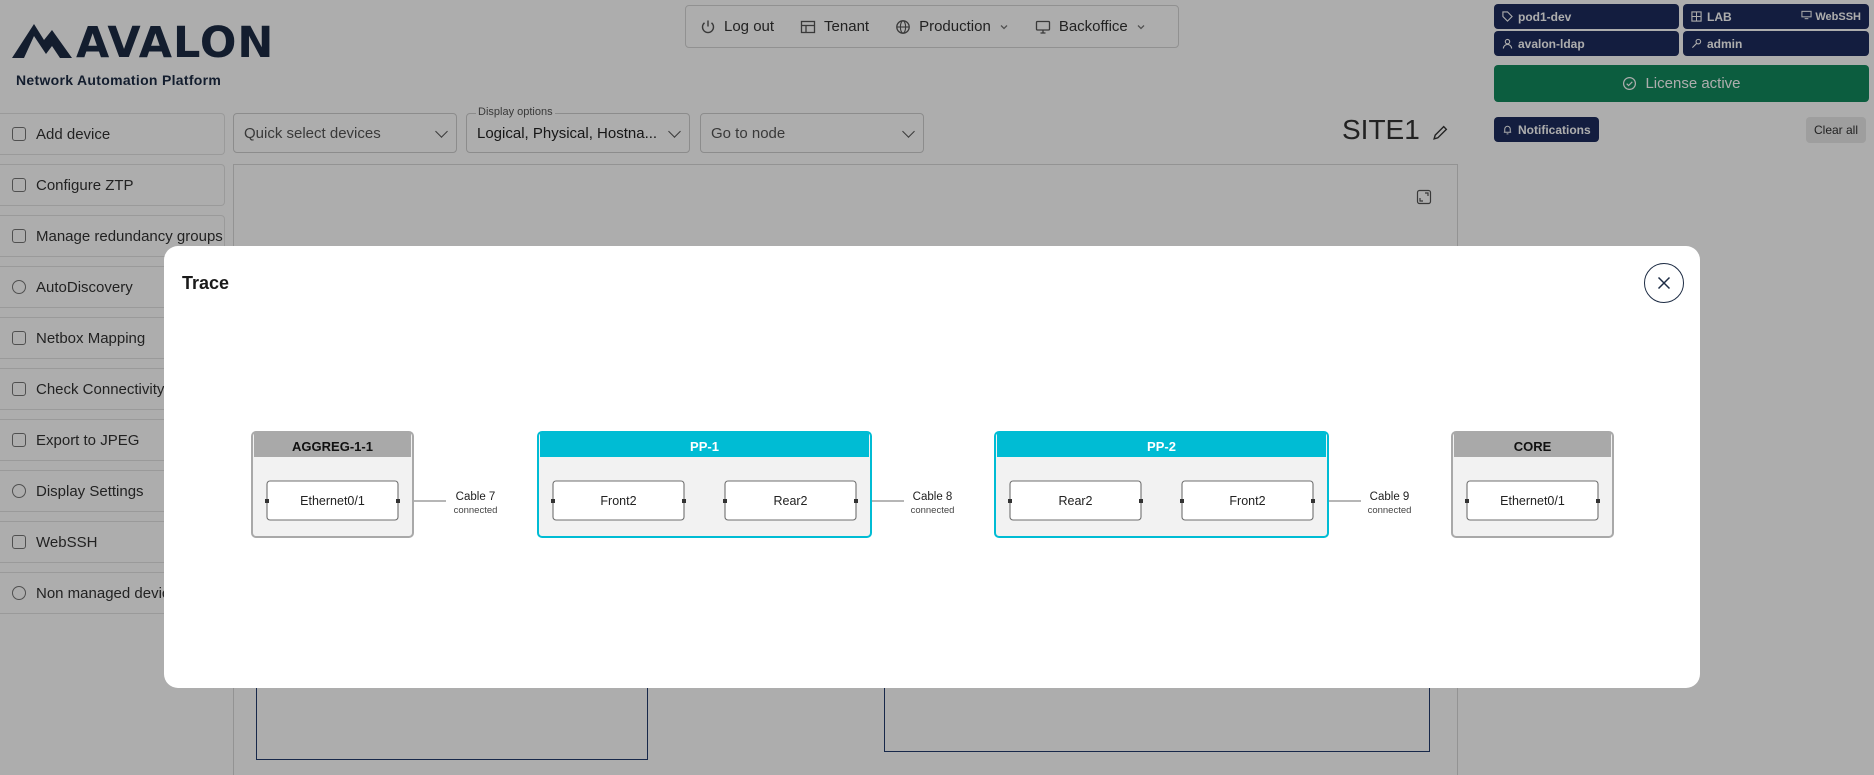 This screenshot has height=775, width=1874. Describe the element at coordinates (1533, 446) in the screenshot. I see `node-title: CORE` at that location.